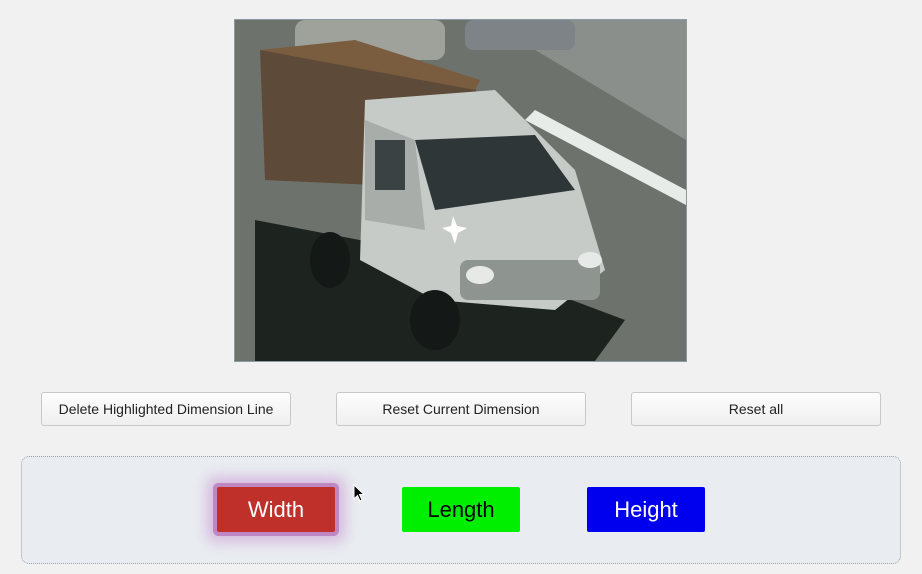 This screenshot has width=922, height=574. I want to click on height-dimension-button: Height, so click(646, 509).